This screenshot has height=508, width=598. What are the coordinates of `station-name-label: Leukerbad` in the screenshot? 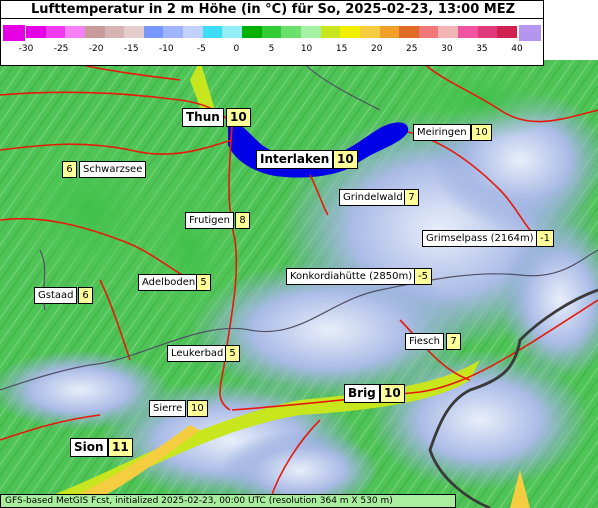 It's located at (197, 353).